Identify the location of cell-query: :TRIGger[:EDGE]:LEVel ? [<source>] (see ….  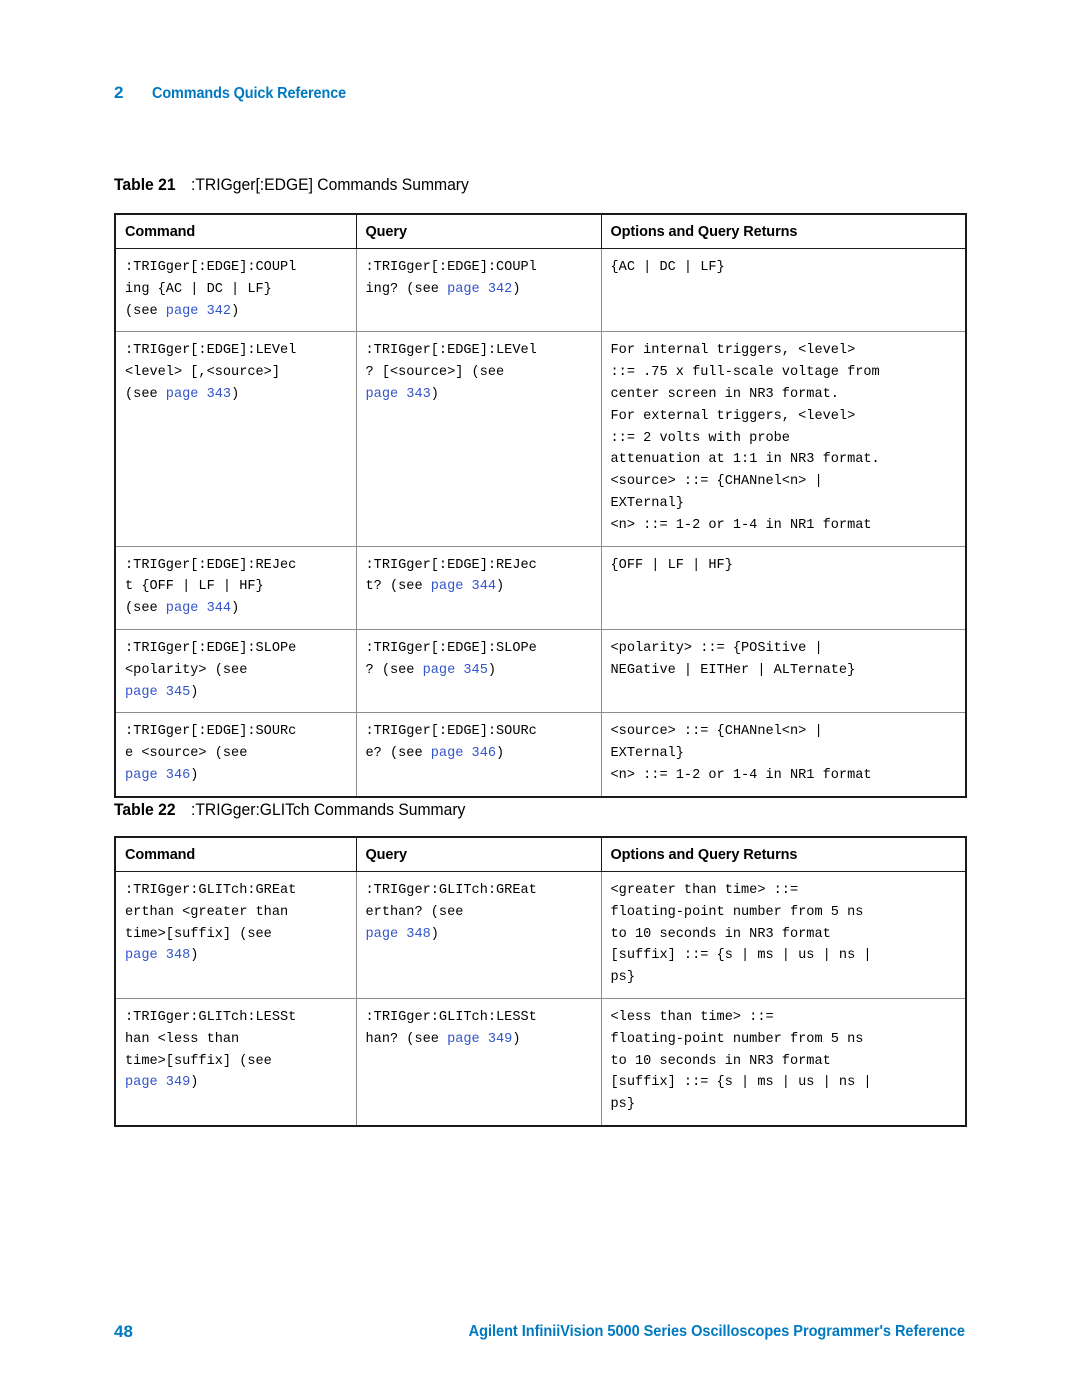
(479, 439).